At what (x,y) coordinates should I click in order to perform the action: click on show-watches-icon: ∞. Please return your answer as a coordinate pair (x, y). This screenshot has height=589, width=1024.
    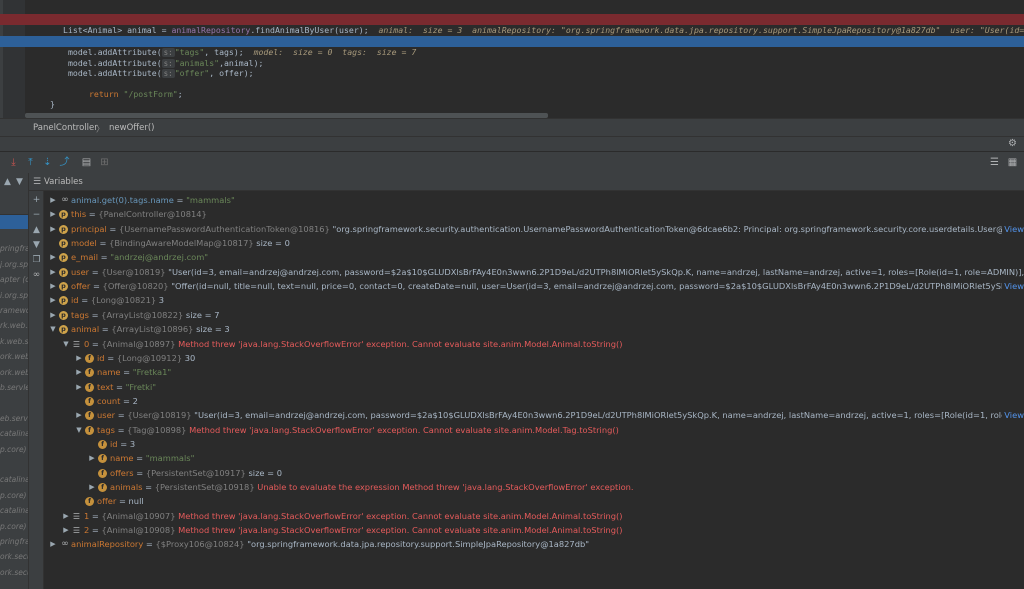
    Looking at the image, I should click on (36, 275).